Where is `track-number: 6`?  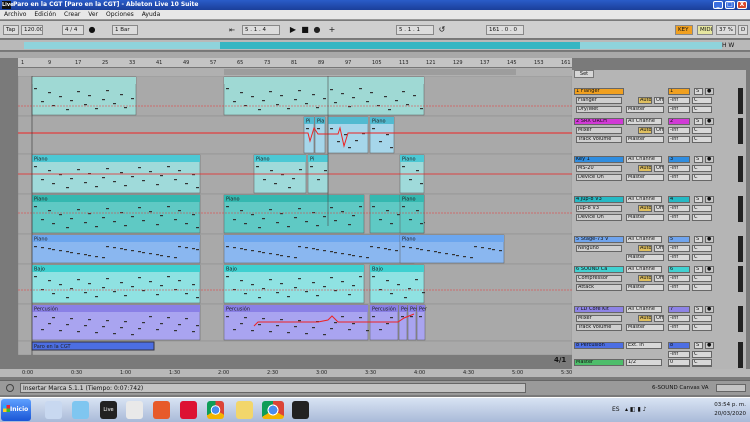
track-number: 6 is located at coordinates (679, 269).